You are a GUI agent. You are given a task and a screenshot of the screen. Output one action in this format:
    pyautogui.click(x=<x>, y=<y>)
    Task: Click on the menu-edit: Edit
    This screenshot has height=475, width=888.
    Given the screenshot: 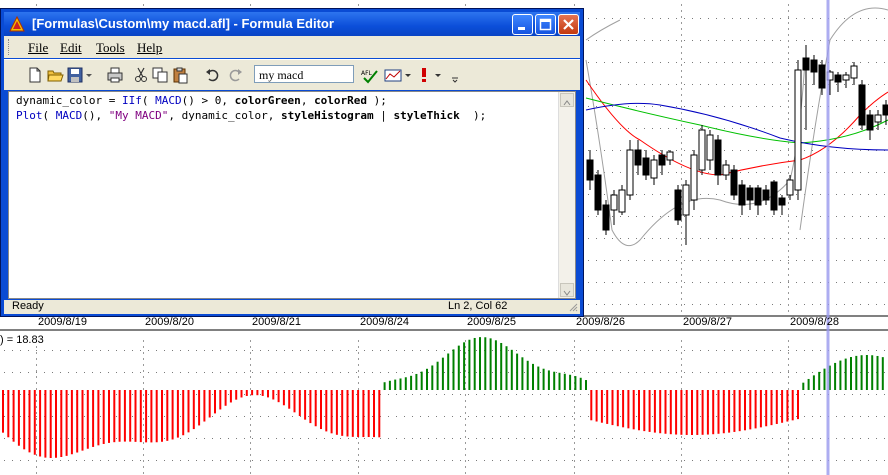 What is the action you would take?
    pyautogui.click(x=71, y=48)
    